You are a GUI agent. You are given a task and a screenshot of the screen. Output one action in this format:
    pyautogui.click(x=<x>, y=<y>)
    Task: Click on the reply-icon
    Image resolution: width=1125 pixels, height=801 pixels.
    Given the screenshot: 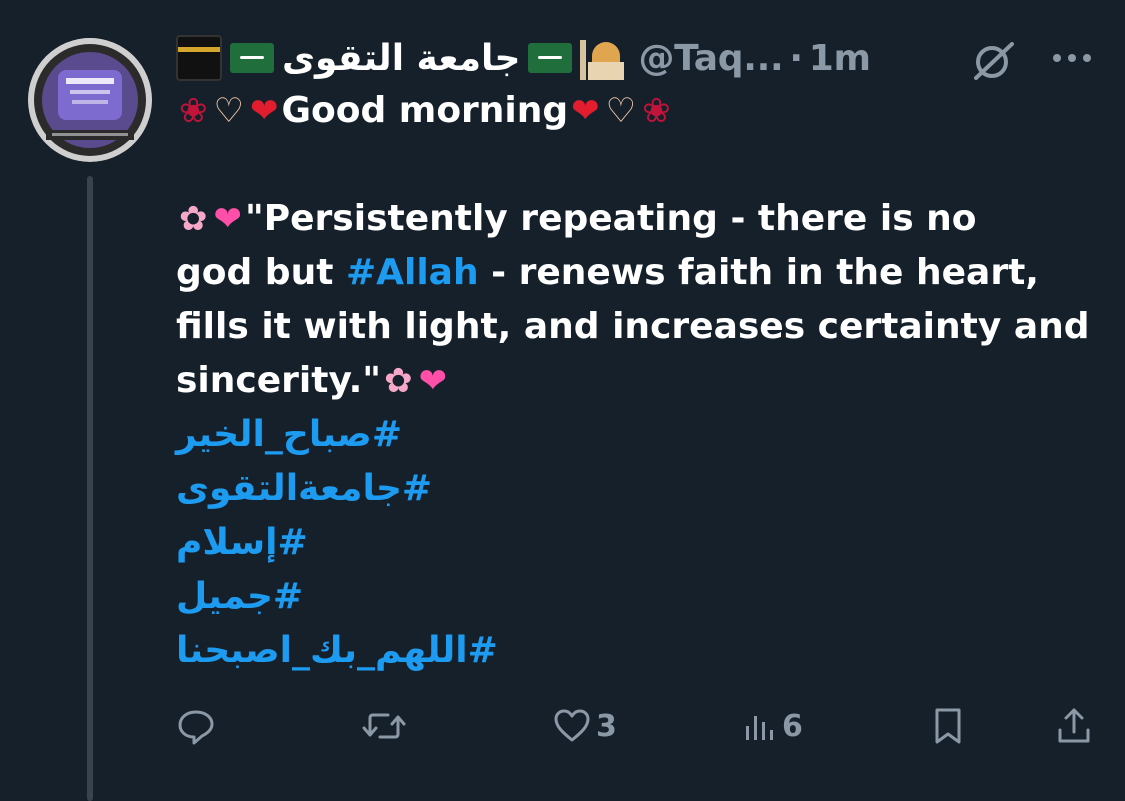 What is the action you would take?
    pyautogui.click(x=196, y=727)
    